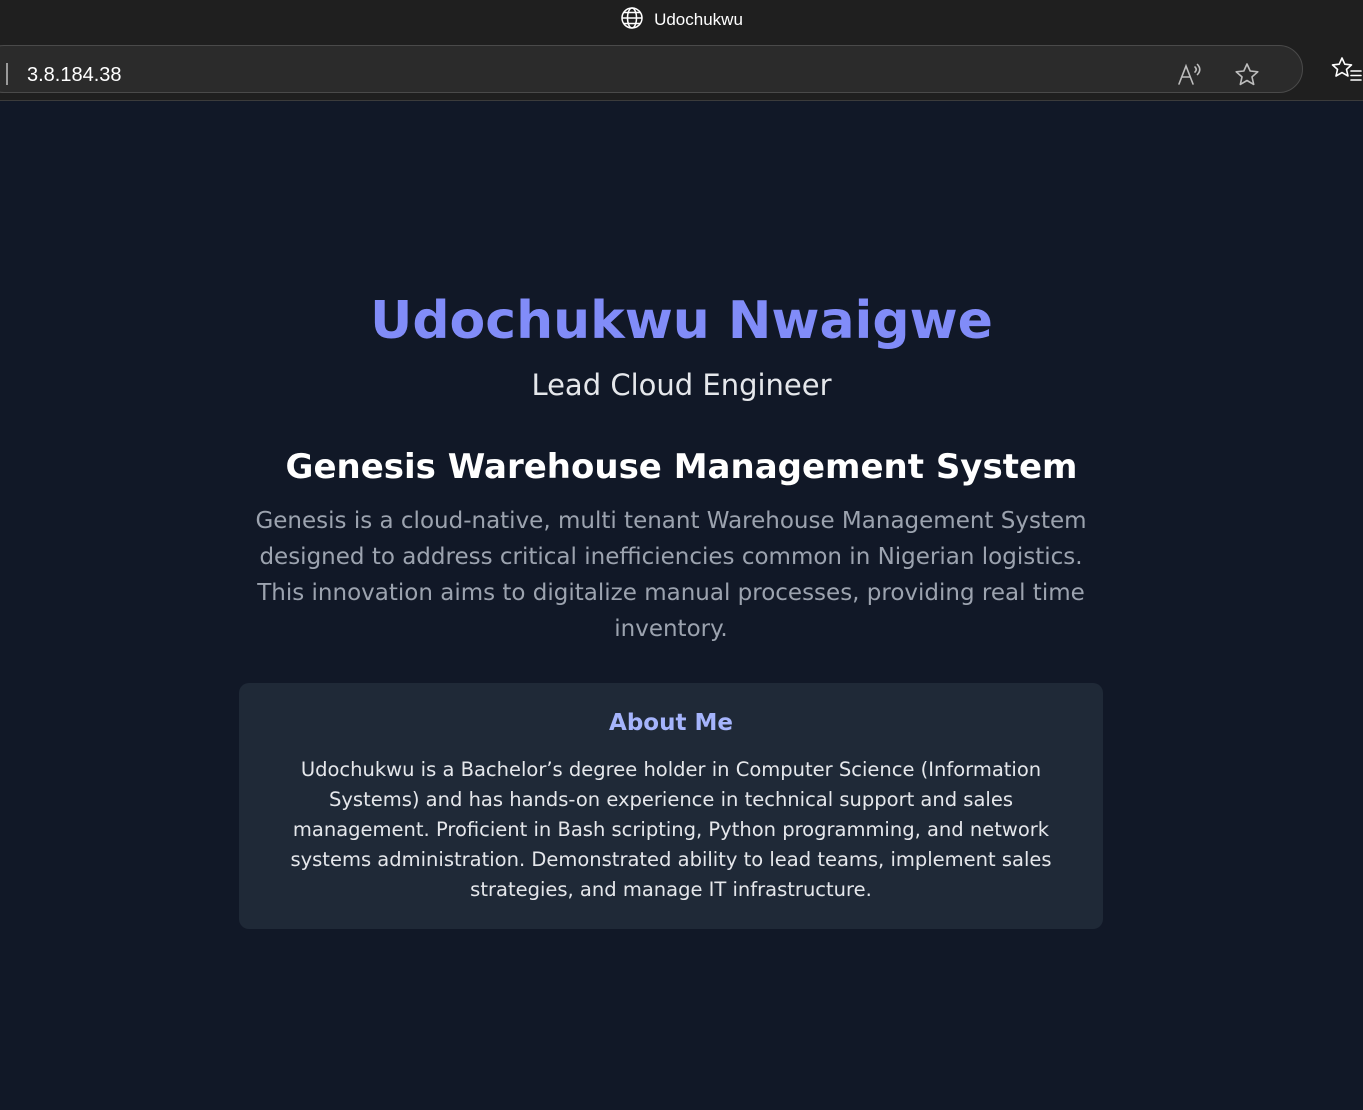 The width and height of the screenshot is (1363, 1110). Describe the element at coordinates (681, 385) in the screenshot. I see `profile-role: Lead Cloud Engineer` at that location.